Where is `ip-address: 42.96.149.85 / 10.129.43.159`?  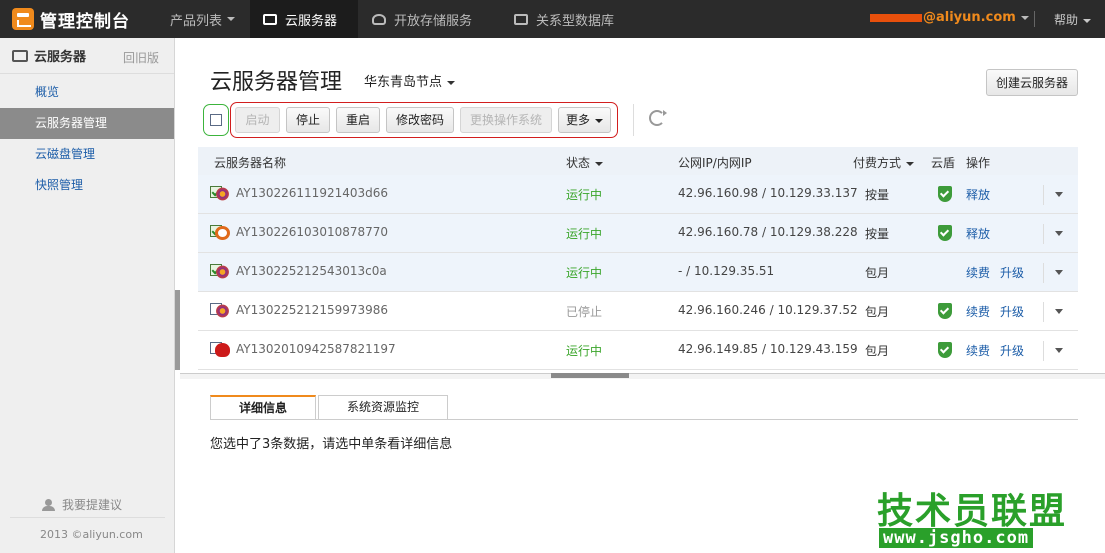
ip-address: 42.96.149.85 / 10.129.43.159 is located at coordinates (768, 349).